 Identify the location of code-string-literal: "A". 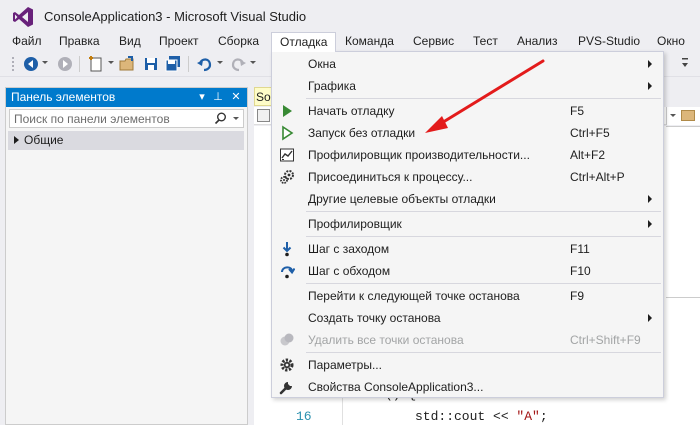
(528, 416).